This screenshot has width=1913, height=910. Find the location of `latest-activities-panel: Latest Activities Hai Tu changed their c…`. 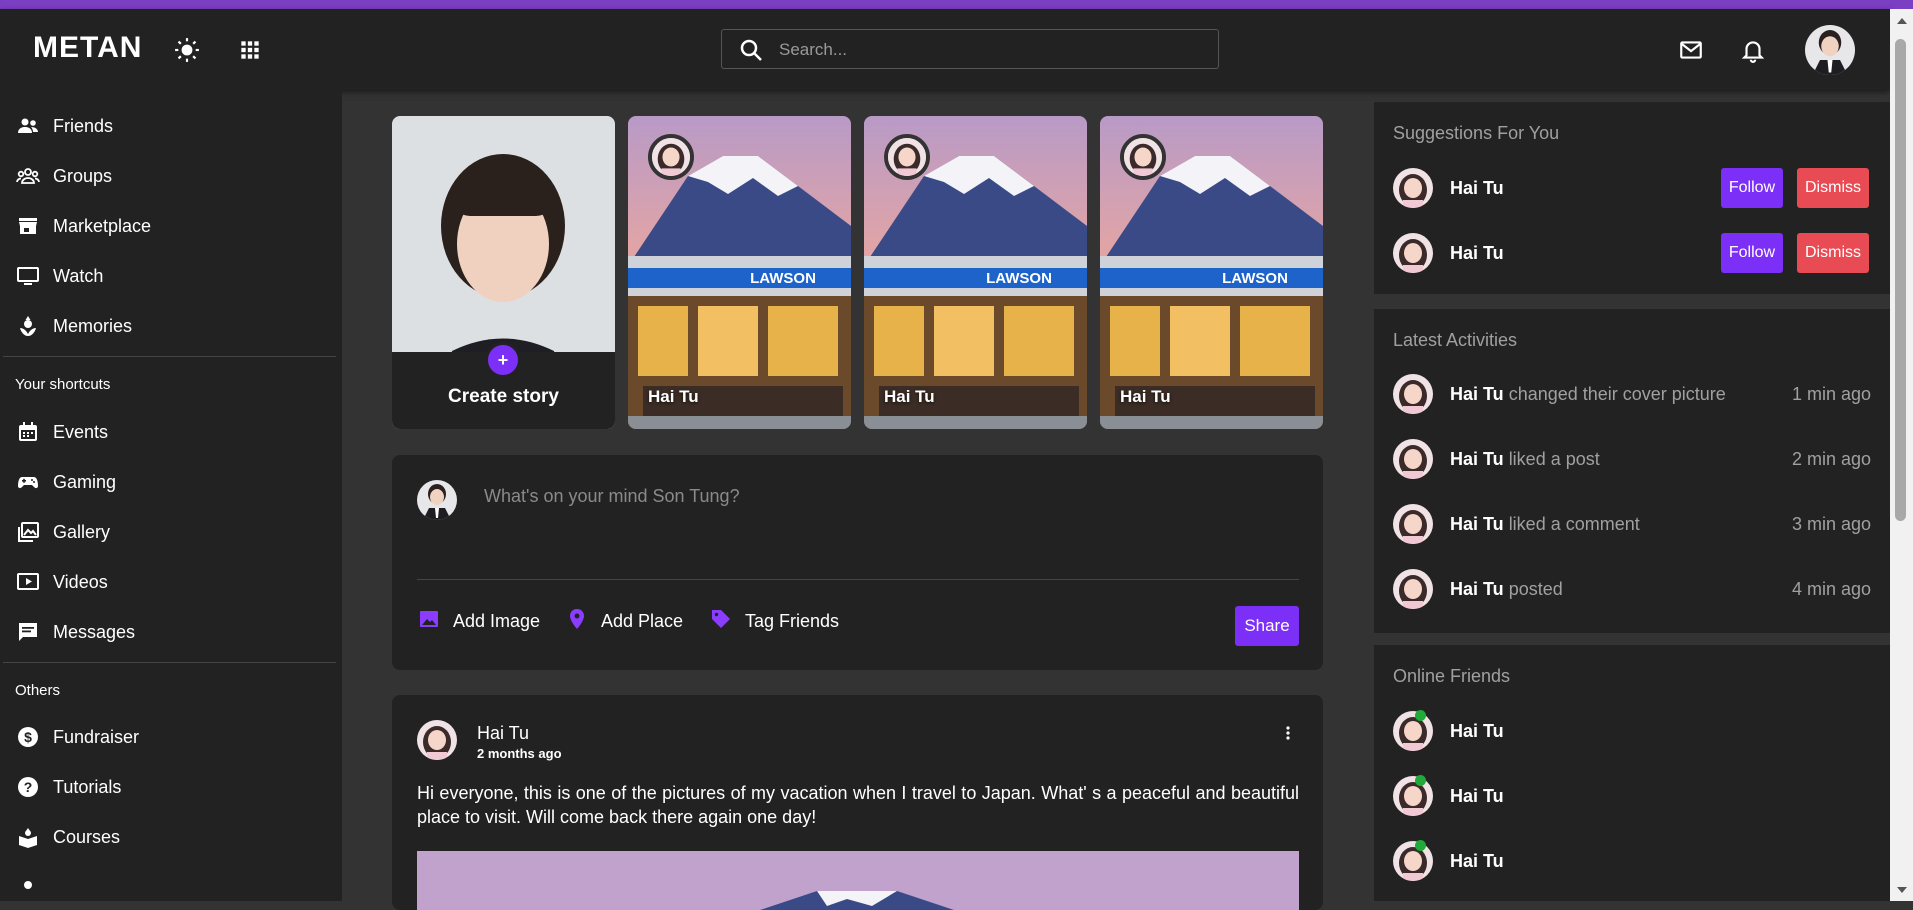

latest-activities-panel: Latest Activities Hai Tu changed their c… is located at coordinates (1632, 471).